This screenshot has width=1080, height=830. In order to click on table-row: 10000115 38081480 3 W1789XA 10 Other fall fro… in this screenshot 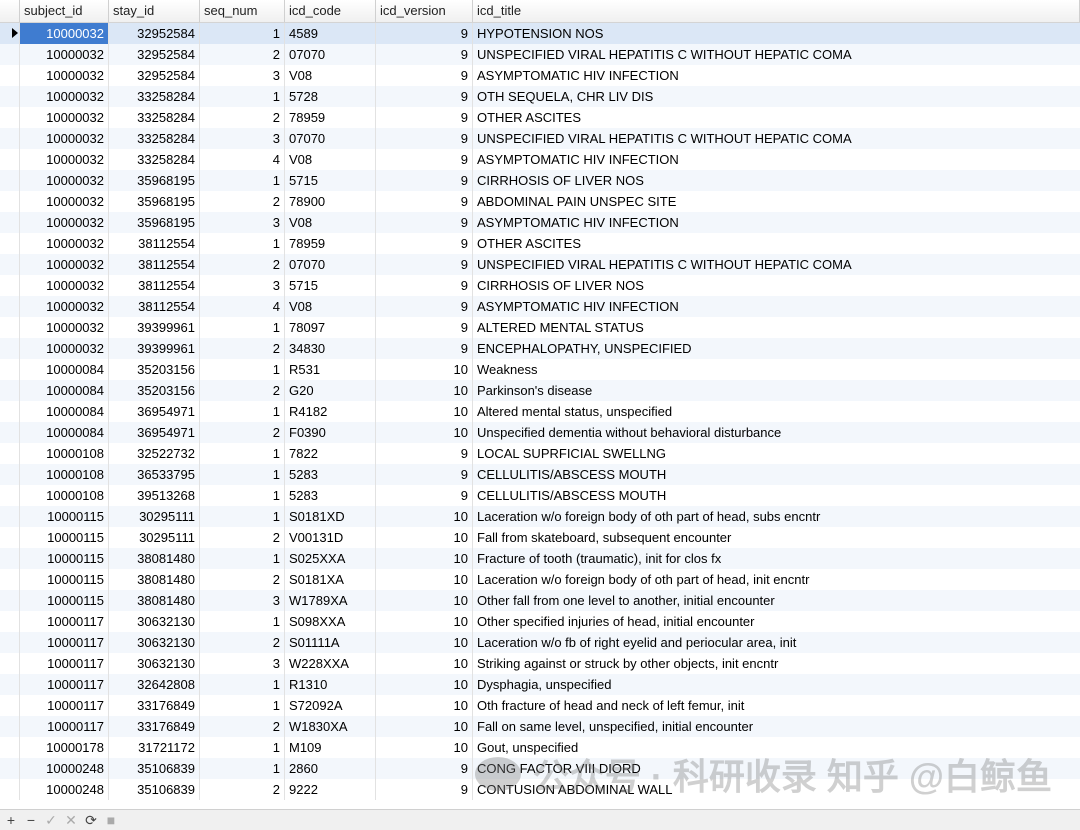, I will do `click(540, 600)`.